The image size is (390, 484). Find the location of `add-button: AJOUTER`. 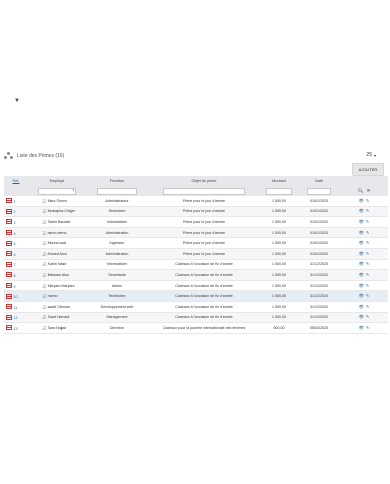

add-button: AJOUTER is located at coordinates (368, 169).